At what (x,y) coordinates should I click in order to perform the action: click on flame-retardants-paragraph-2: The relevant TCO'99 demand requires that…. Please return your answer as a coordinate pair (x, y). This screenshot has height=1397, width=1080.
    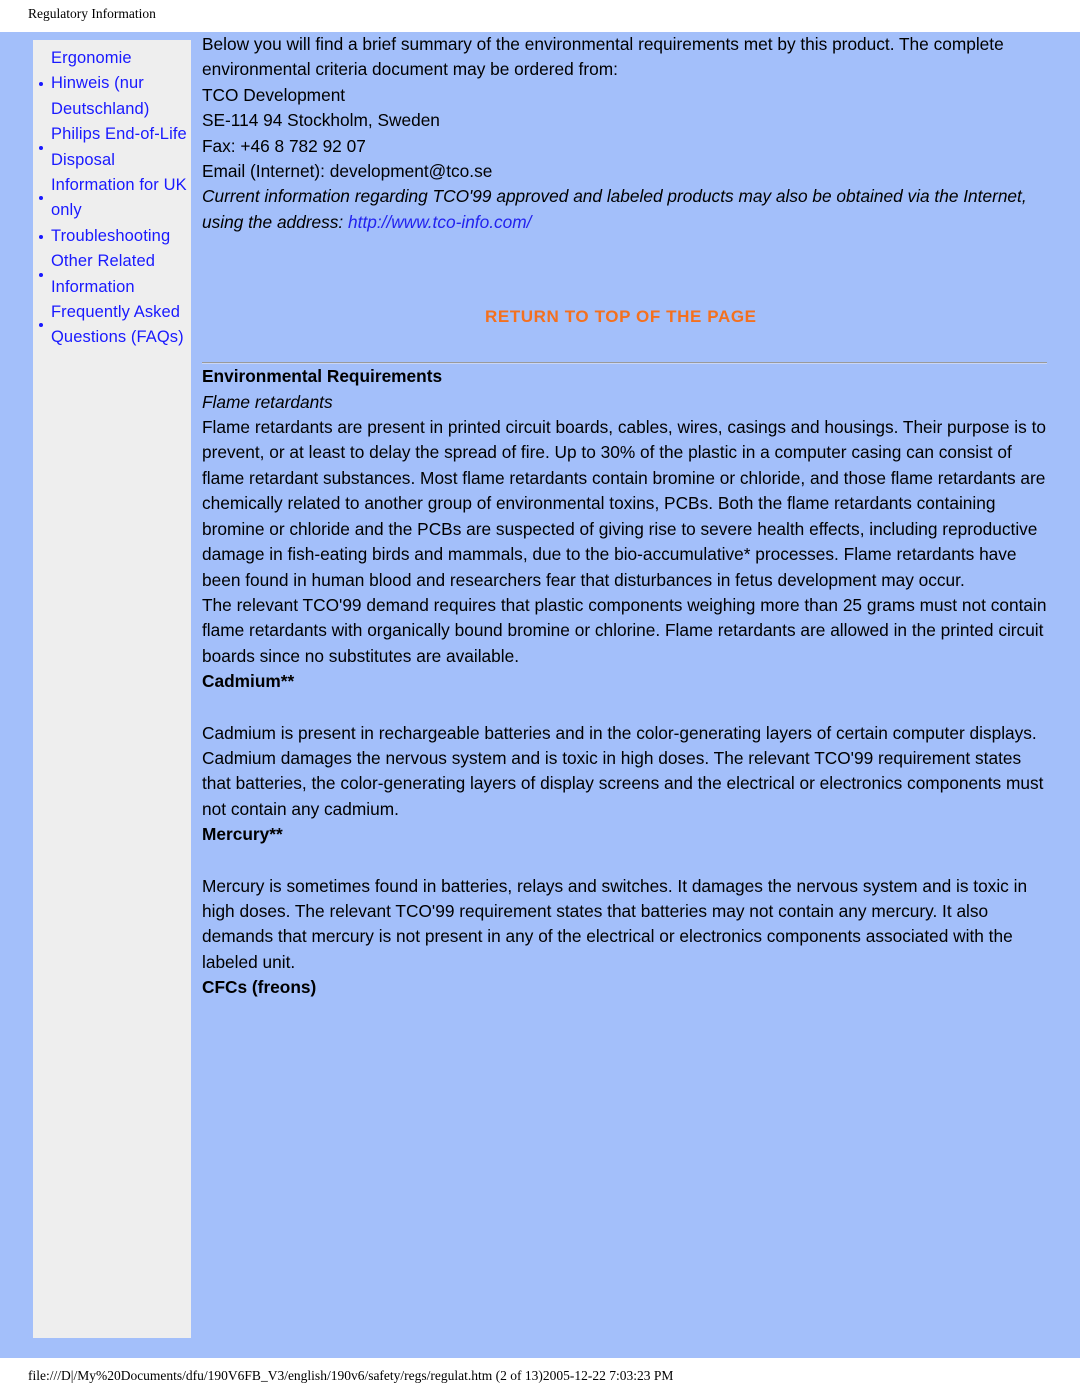
    Looking at the image, I should click on (624, 630).